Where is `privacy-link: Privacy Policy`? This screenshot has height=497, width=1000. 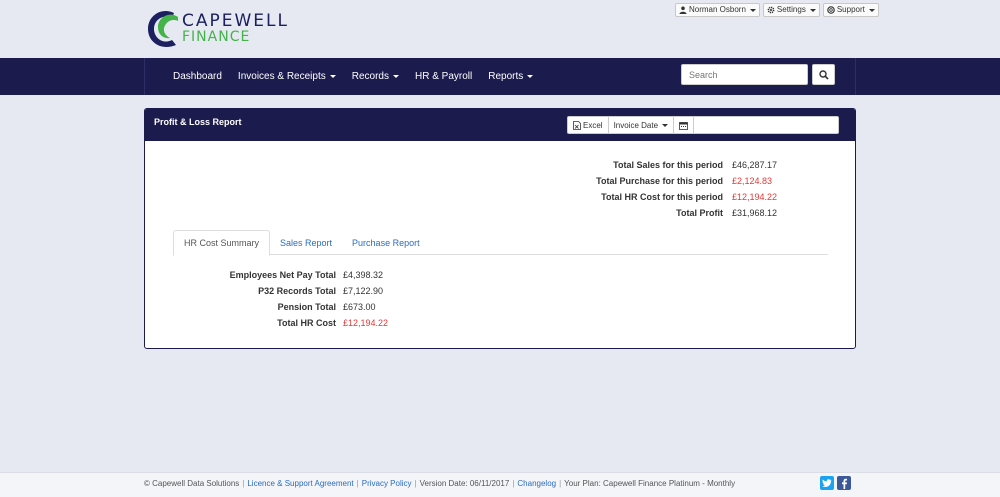 privacy-link: Privacy Policy is located at coordinates (387, 483).